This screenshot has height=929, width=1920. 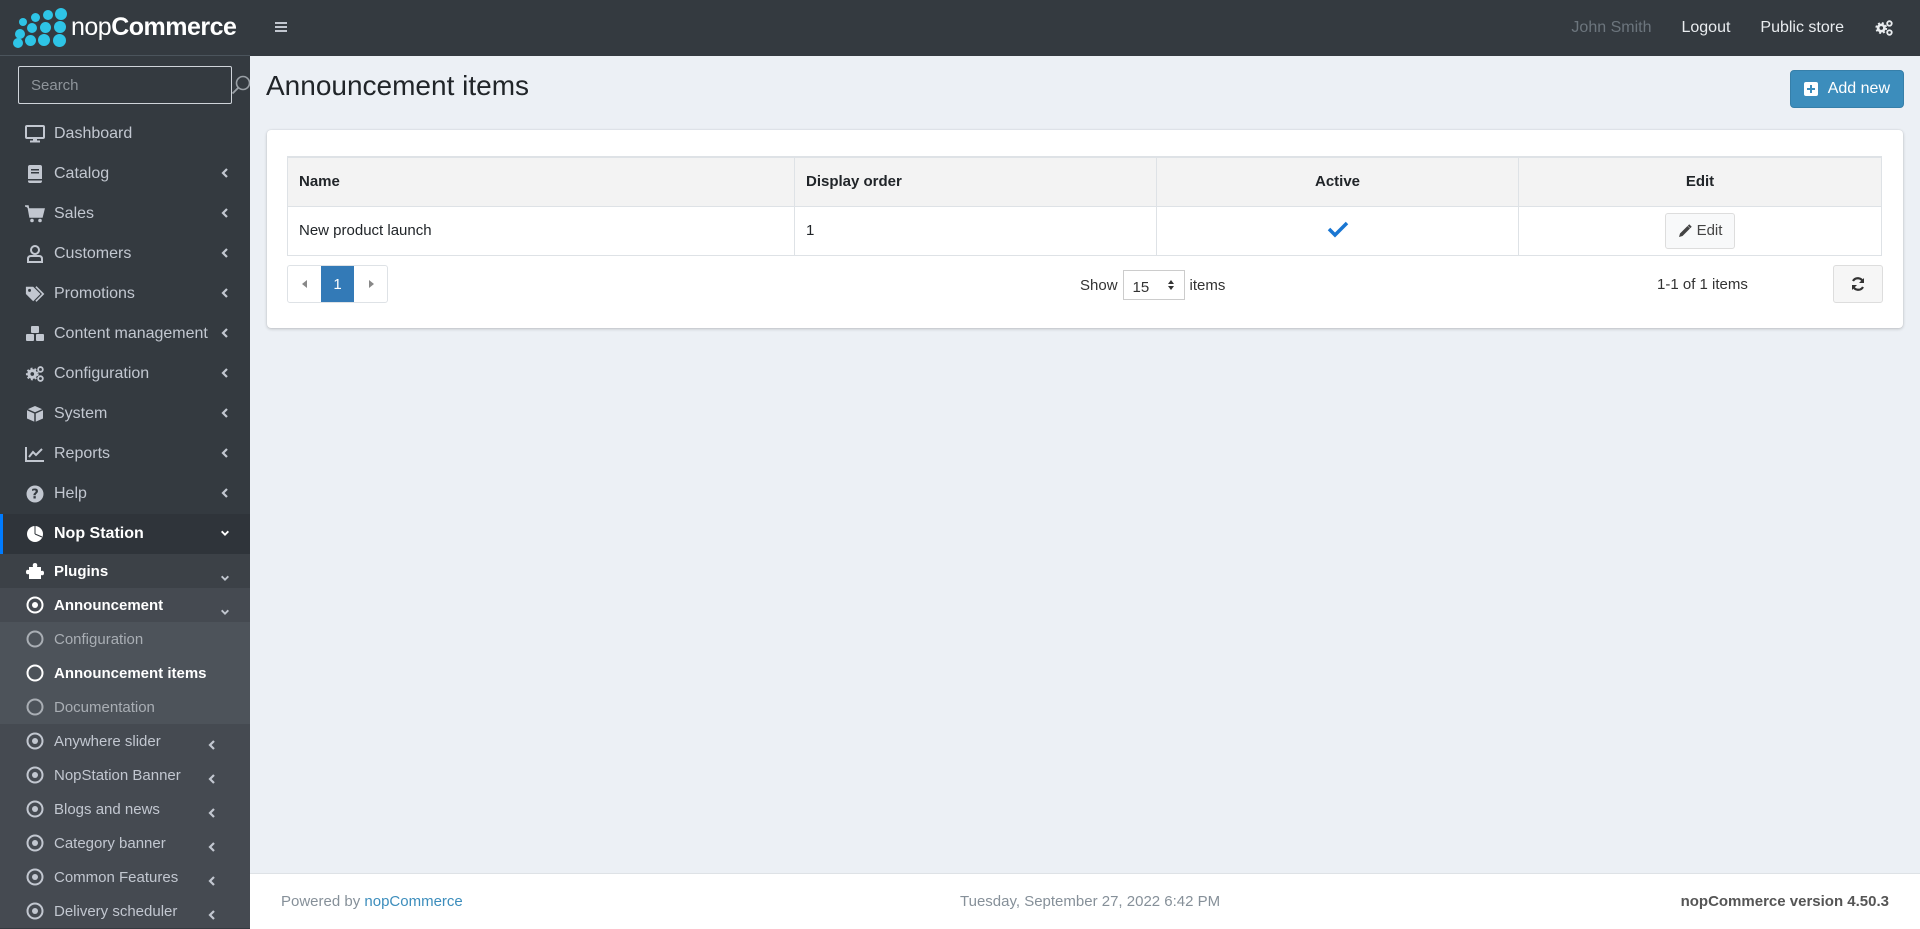 I want to click on plus-square-icon, so click(x=1810, y=89).